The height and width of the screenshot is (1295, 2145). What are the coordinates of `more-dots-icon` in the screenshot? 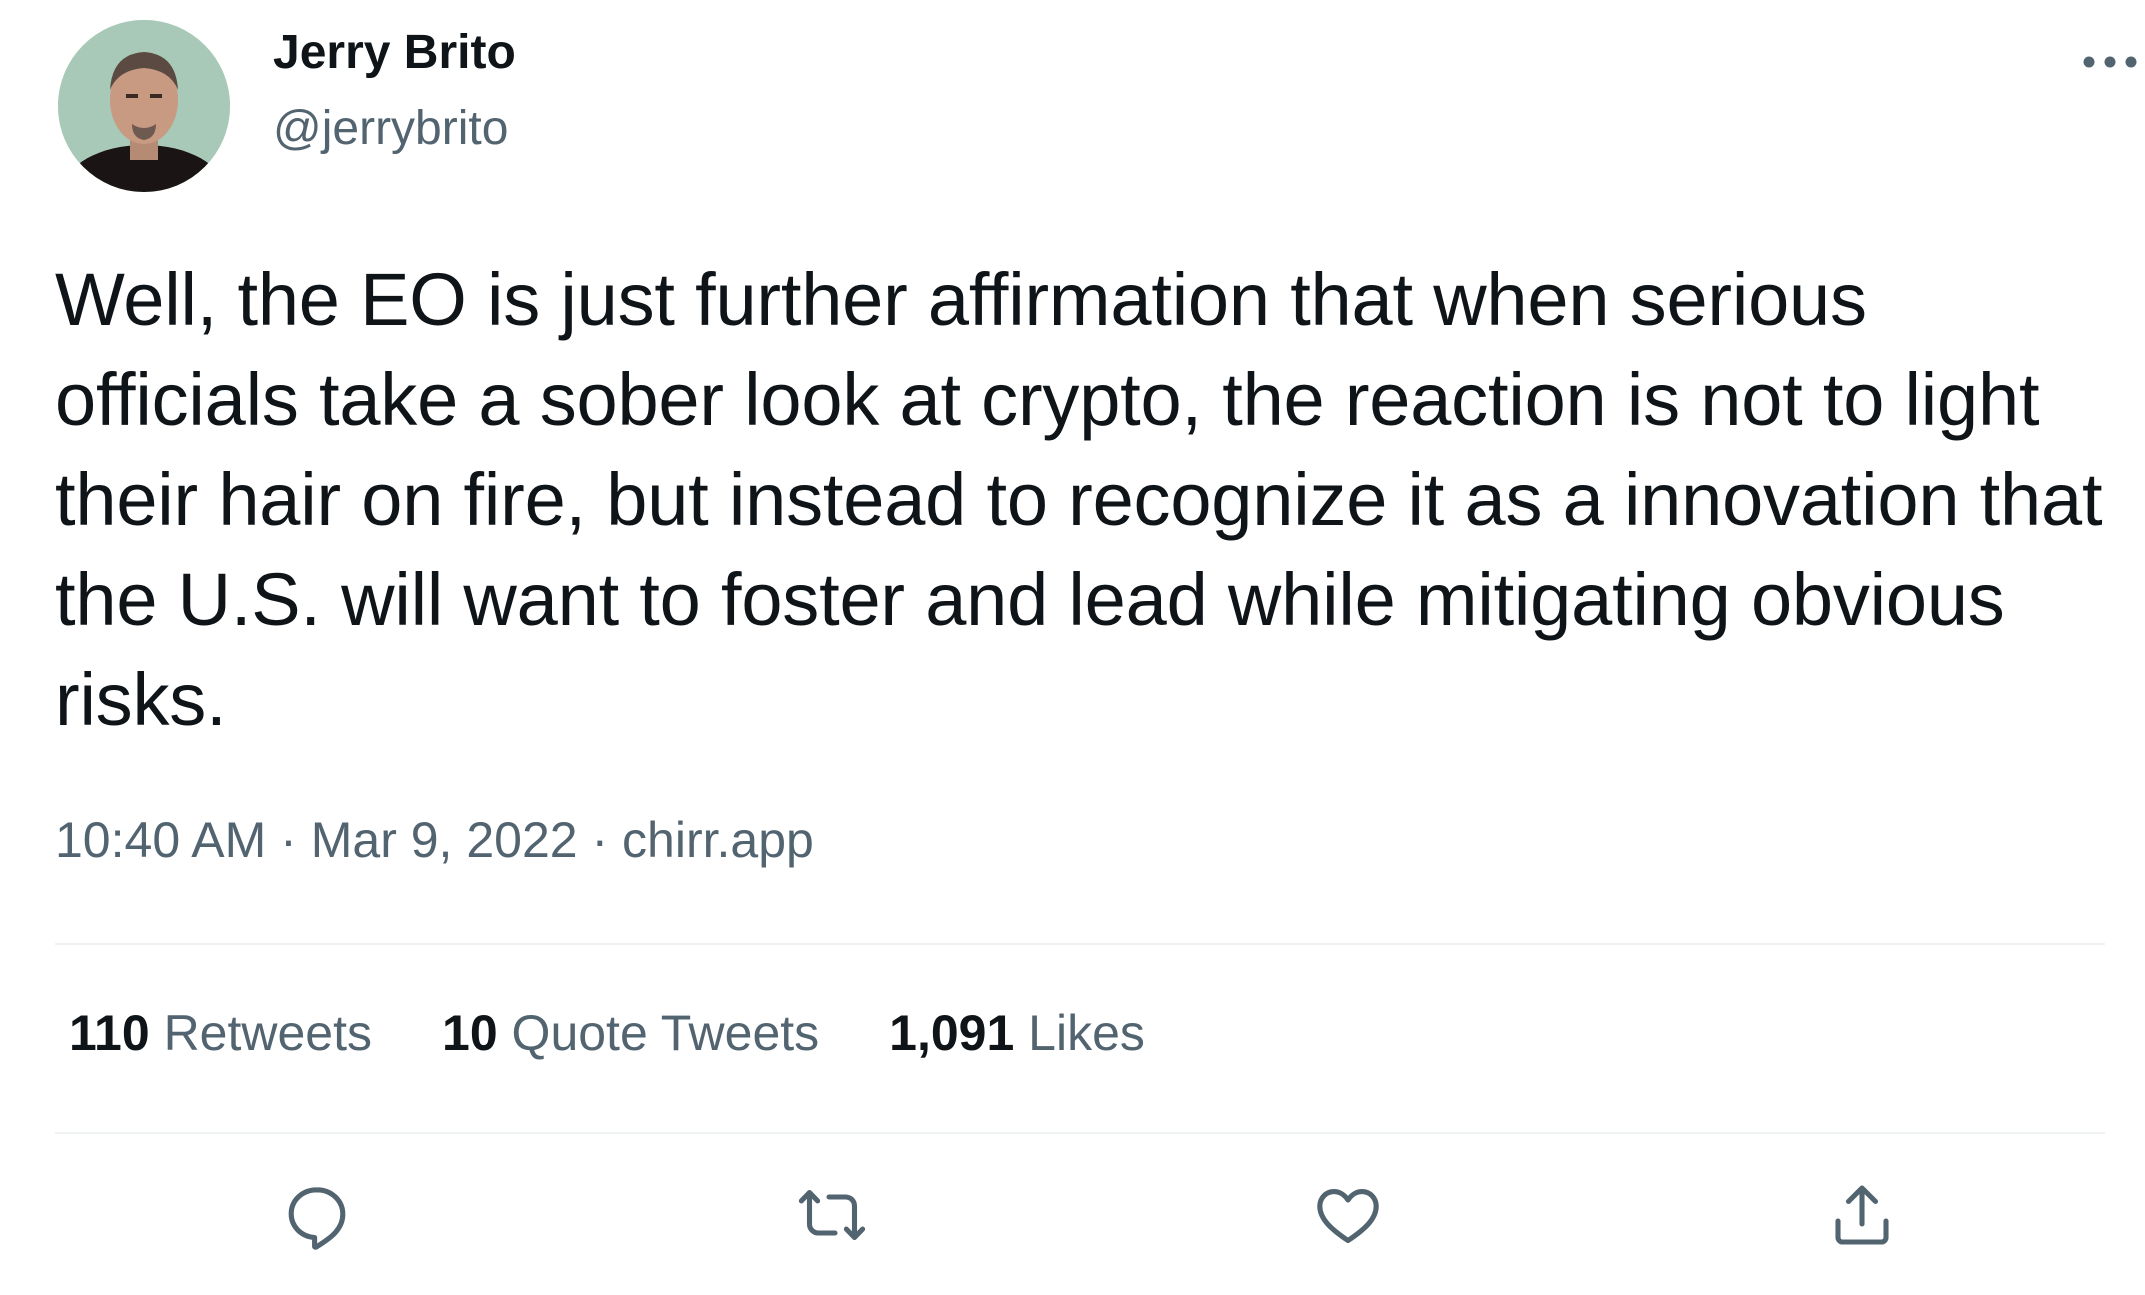 It's located at (2110, 62).